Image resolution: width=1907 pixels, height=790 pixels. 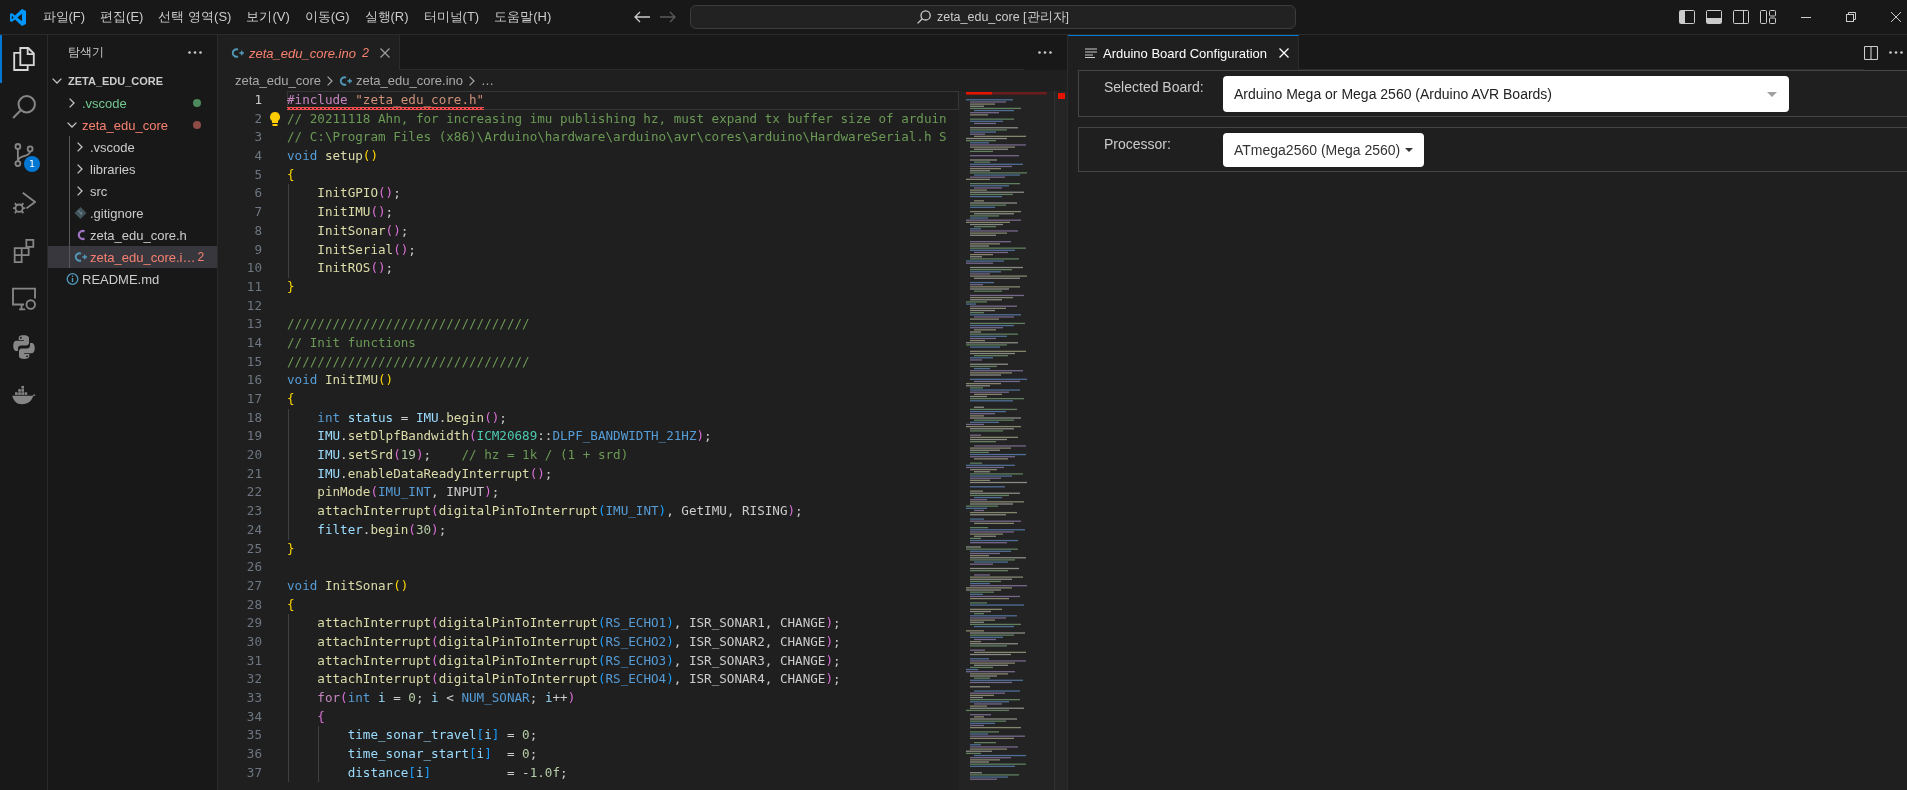 What do you see at coordinates (348, 585) in the screenshot?
I see `code-line: void InitSonar()` at bounding box center [348, 585].